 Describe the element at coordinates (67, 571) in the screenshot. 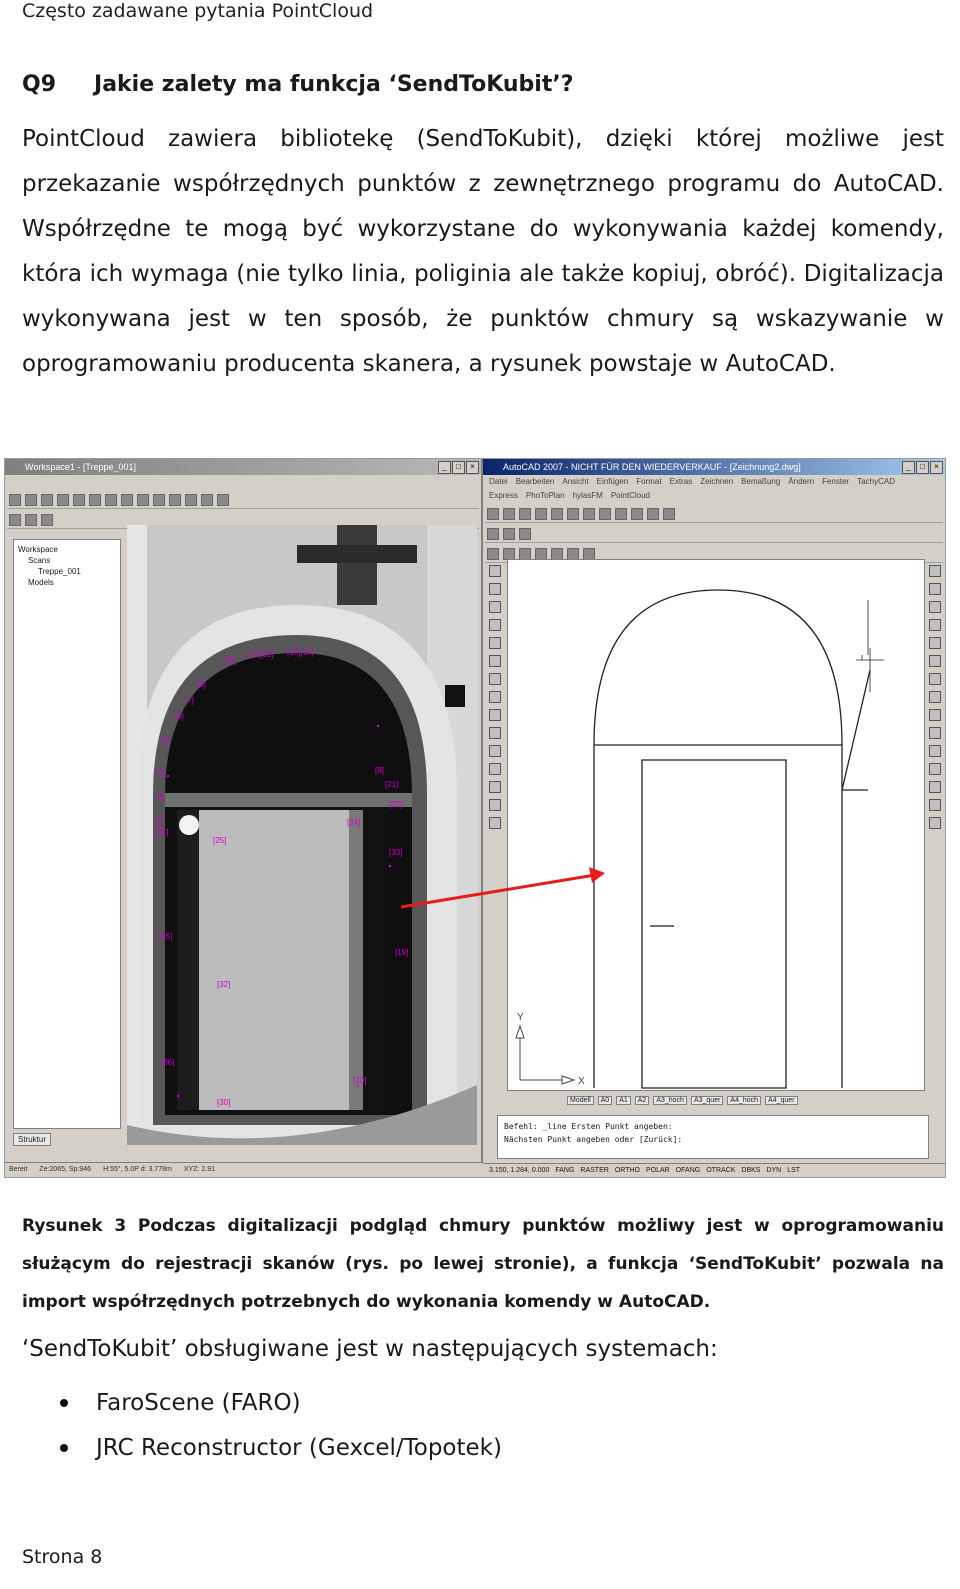

I see `tree-item-scan: Treppe_001` at that location.